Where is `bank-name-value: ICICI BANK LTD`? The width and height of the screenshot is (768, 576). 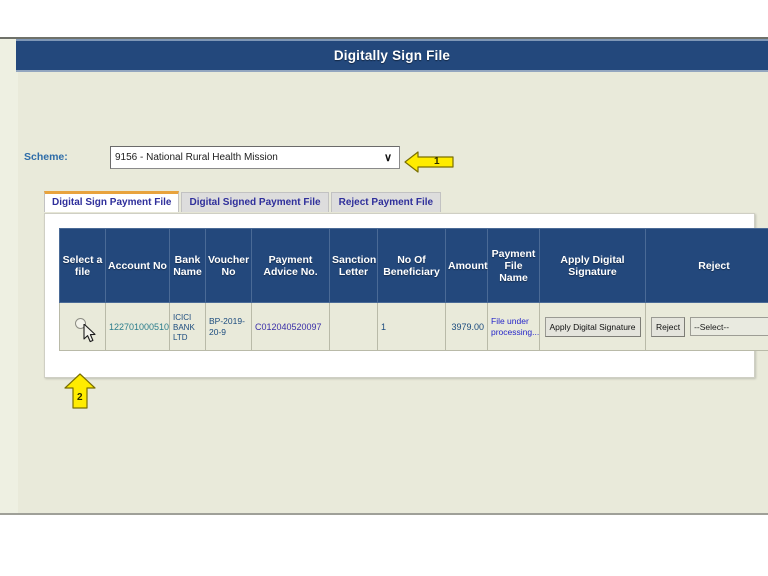 bank-name-value: ICICI BANK LTD is located at coordinates (184, 327).